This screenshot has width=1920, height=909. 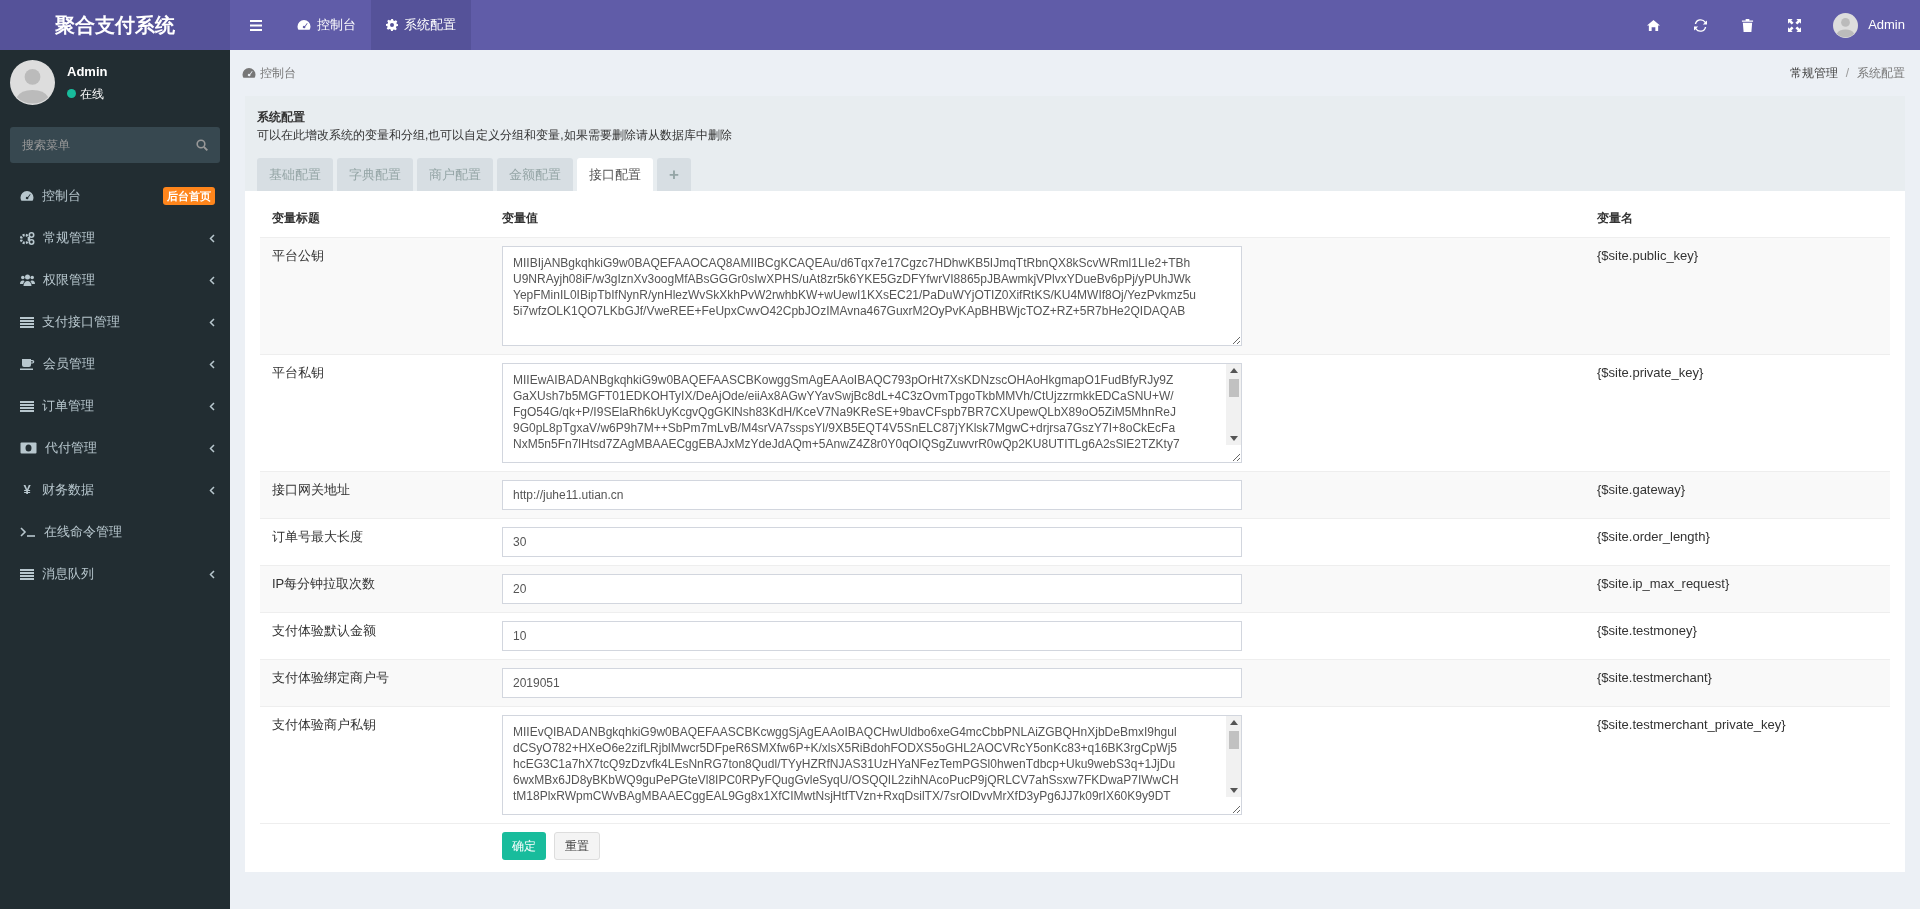 I want to click on sidebar-item: 订单管理, so click(x=115, y=406).